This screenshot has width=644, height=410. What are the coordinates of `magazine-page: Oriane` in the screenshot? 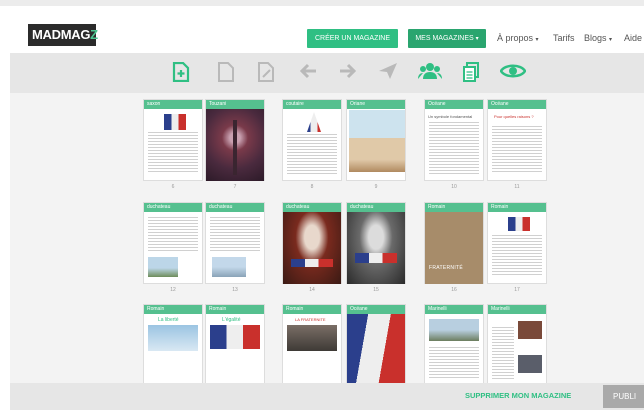 It's located at (376, 140).